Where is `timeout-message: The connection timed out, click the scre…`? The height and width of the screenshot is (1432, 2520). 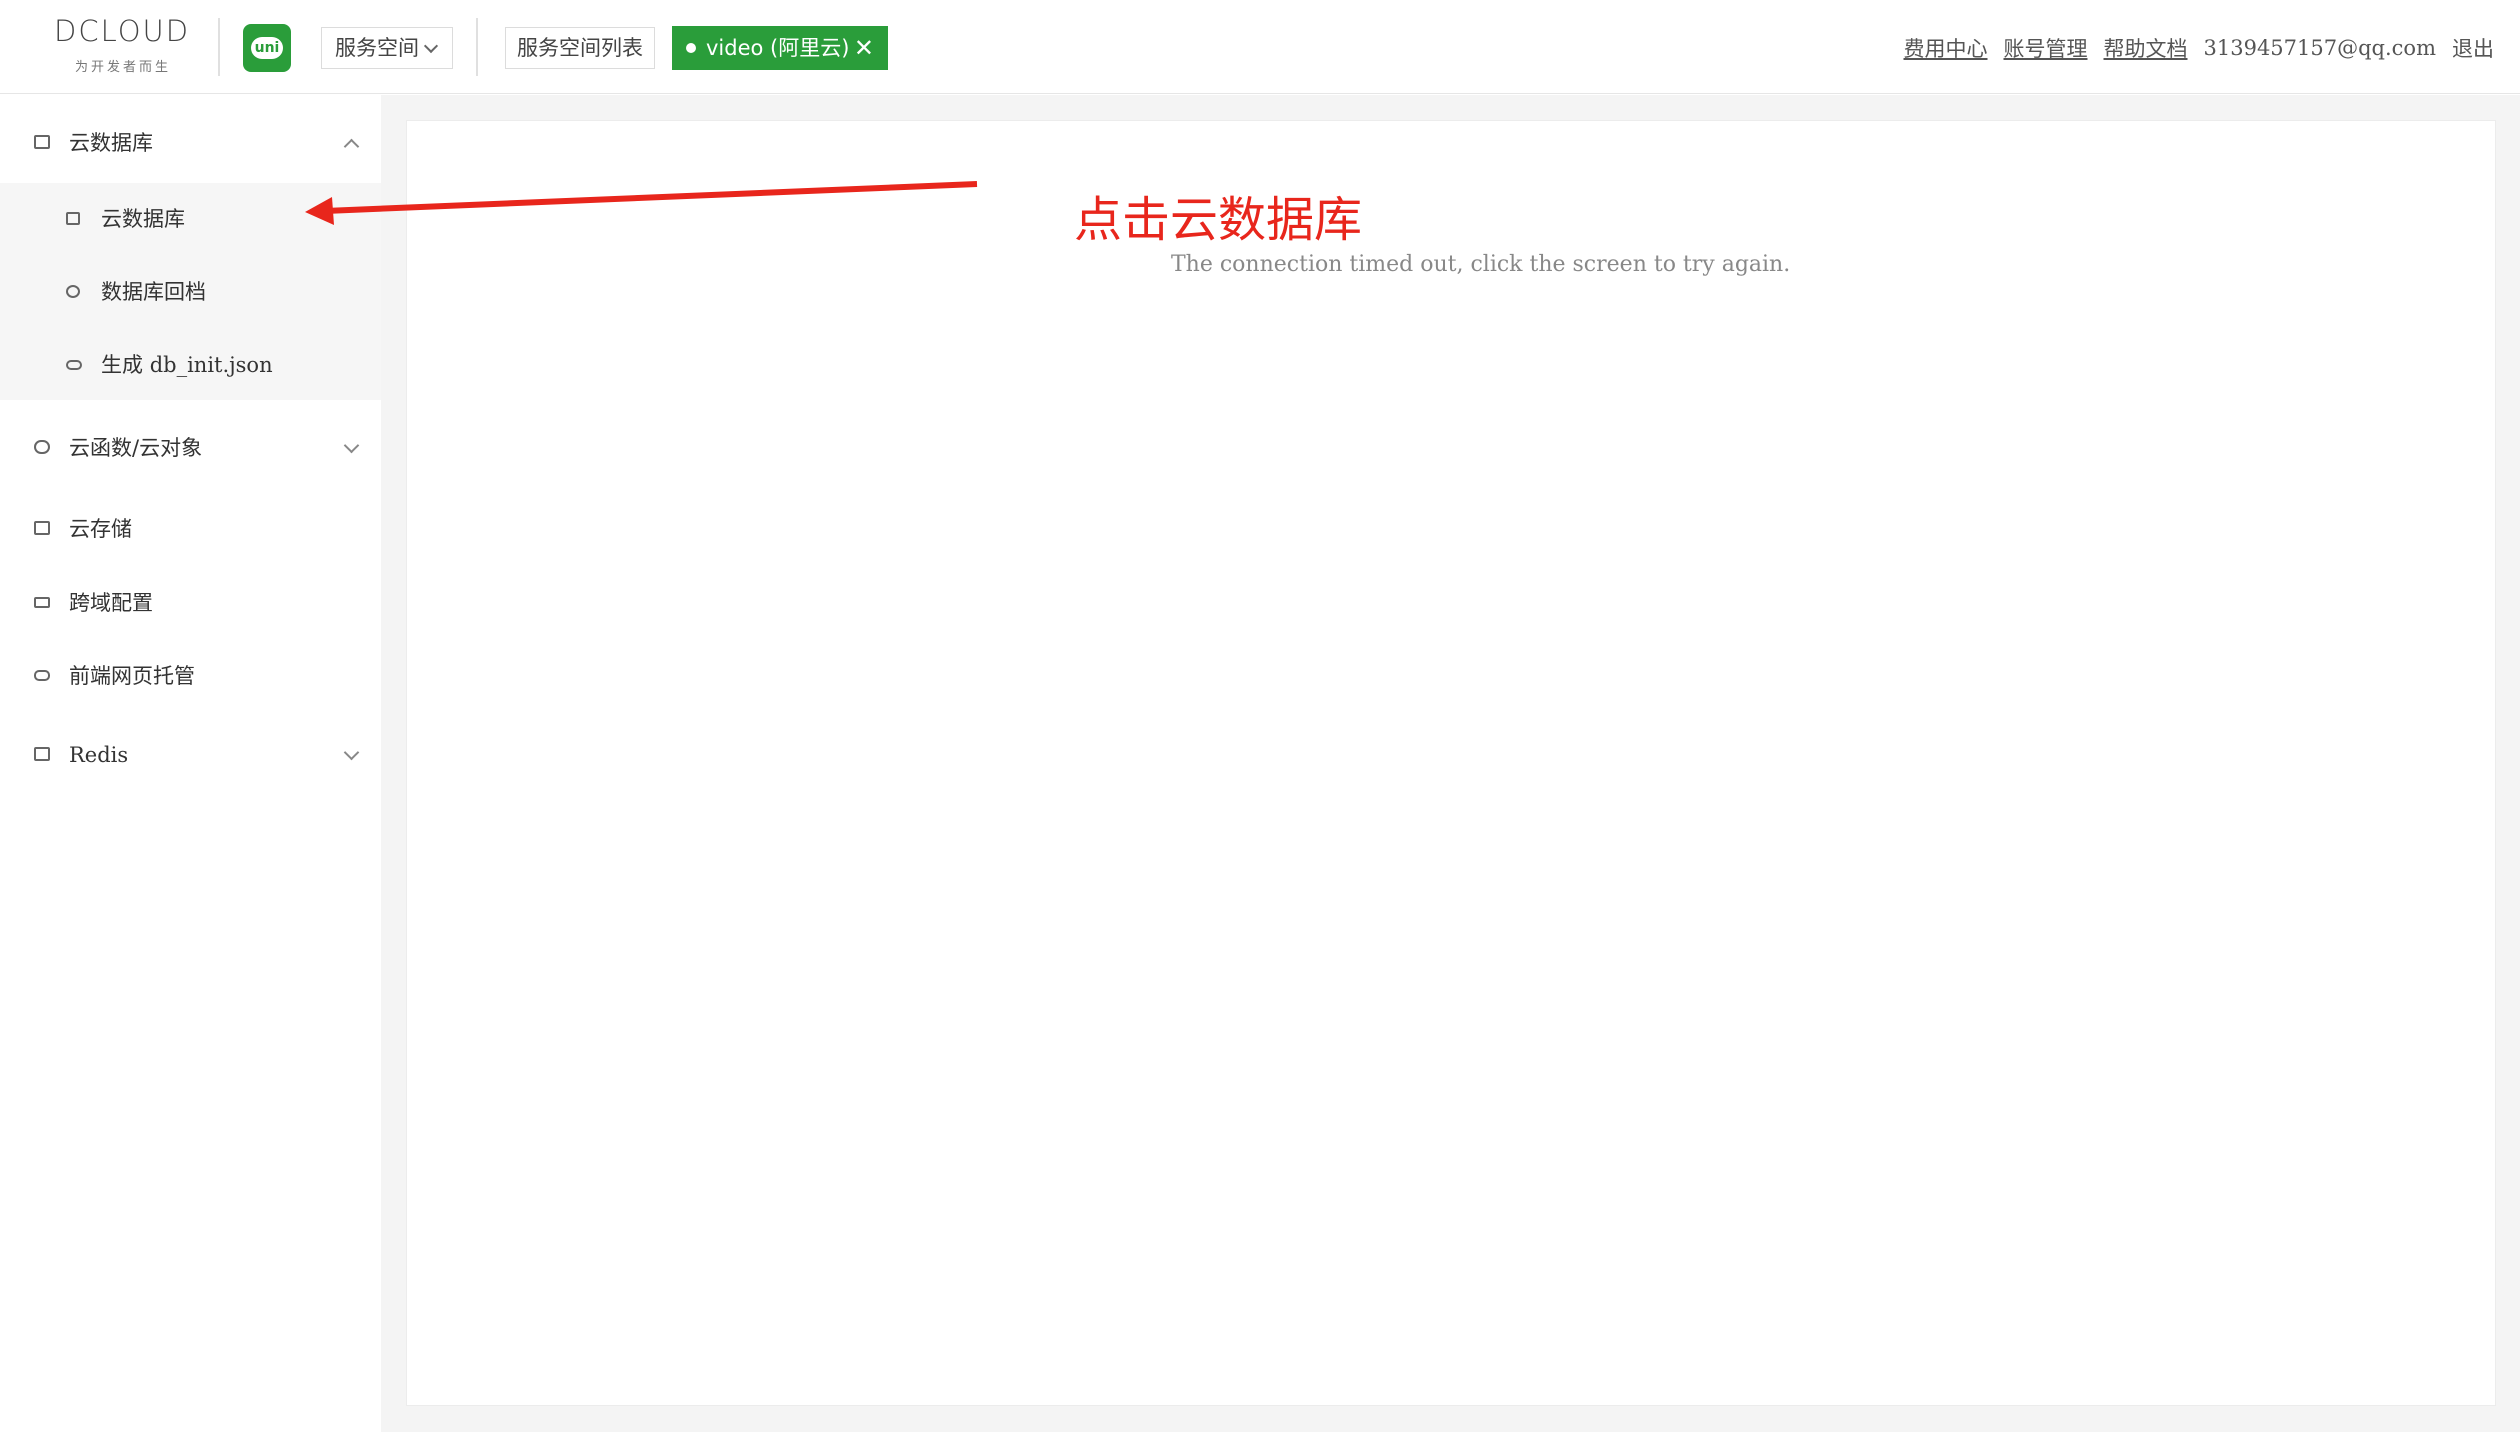
timeout-message: The connection timed out, click the scre… is located at coordinates (1480, 264).